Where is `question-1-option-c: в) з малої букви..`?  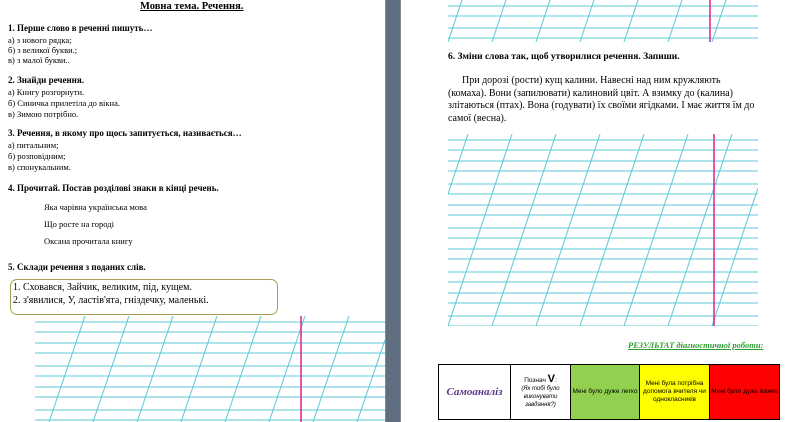 question-1-option-c: в) з малої букви.. is located at coordinates (39, 60).